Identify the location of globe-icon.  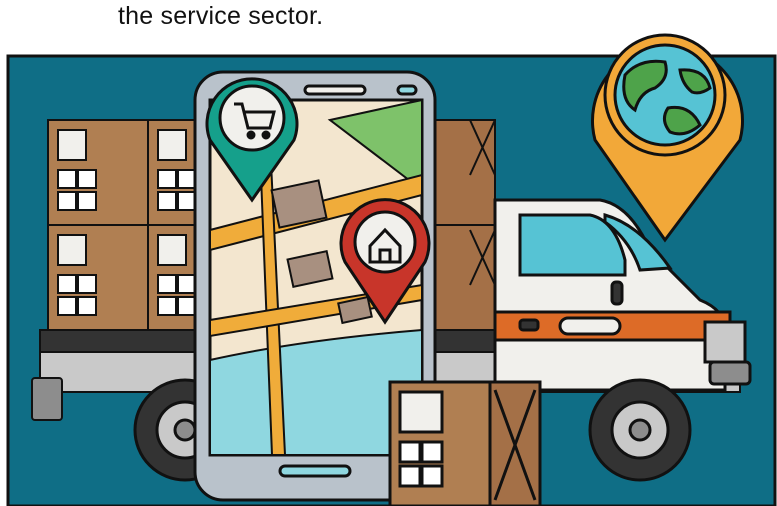
(665, 95).